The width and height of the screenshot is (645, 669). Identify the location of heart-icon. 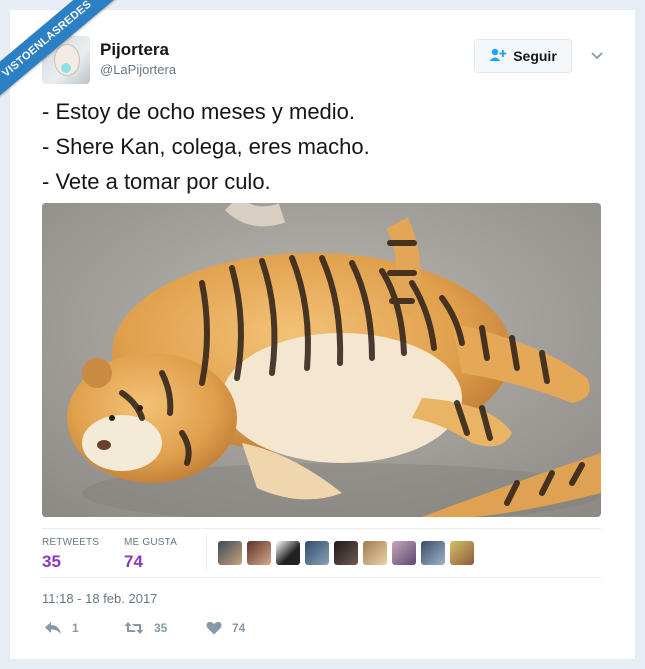
(214, 628).